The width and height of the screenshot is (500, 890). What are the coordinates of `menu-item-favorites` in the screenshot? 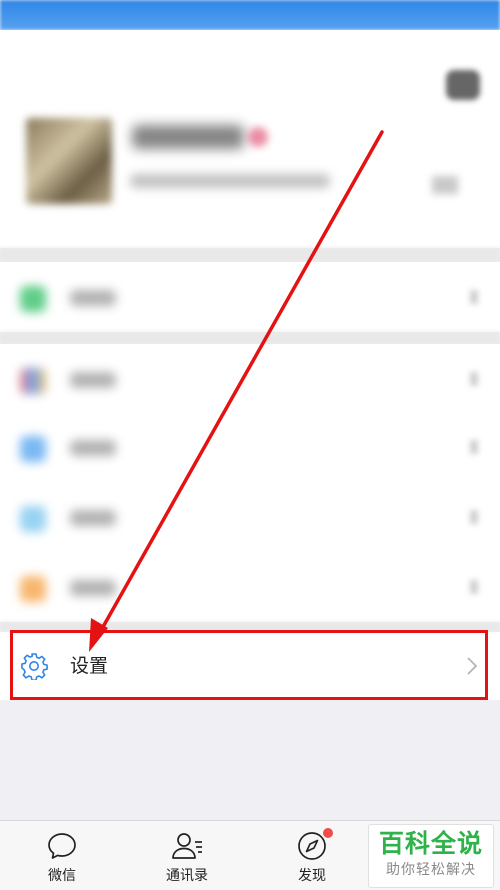 It's located at (250, 379).